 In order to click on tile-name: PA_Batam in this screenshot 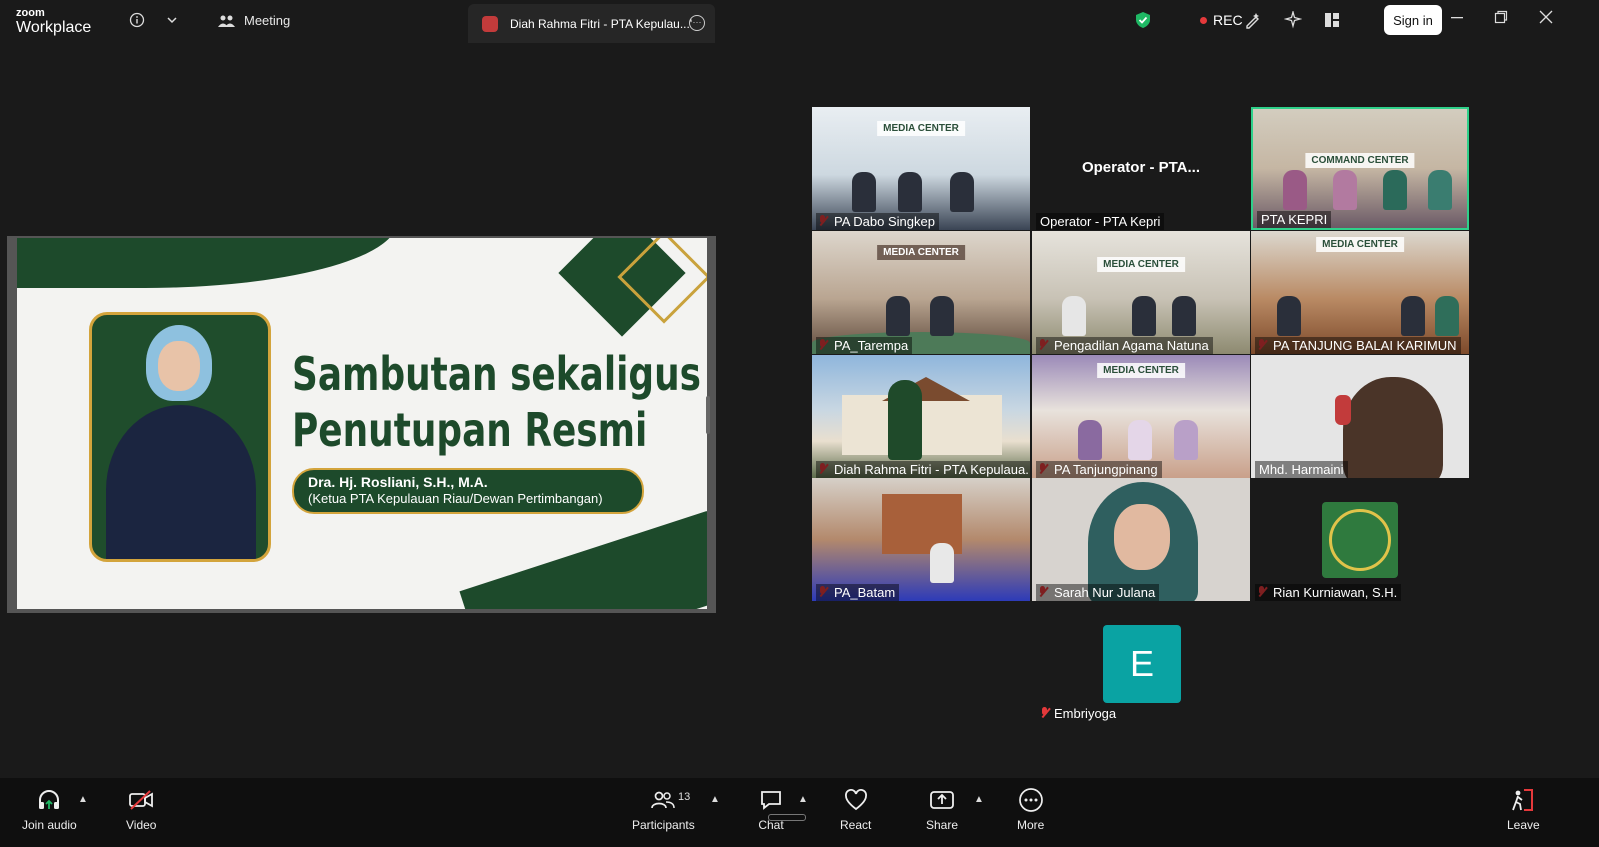, I will do `click(858, 592)`.